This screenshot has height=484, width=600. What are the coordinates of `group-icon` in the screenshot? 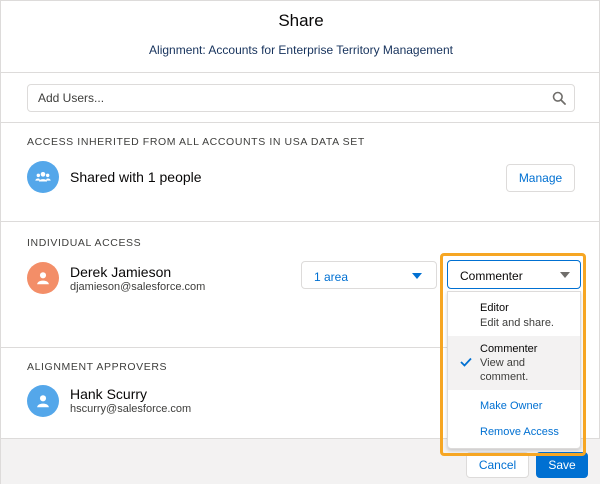 It's located at (43, 176).